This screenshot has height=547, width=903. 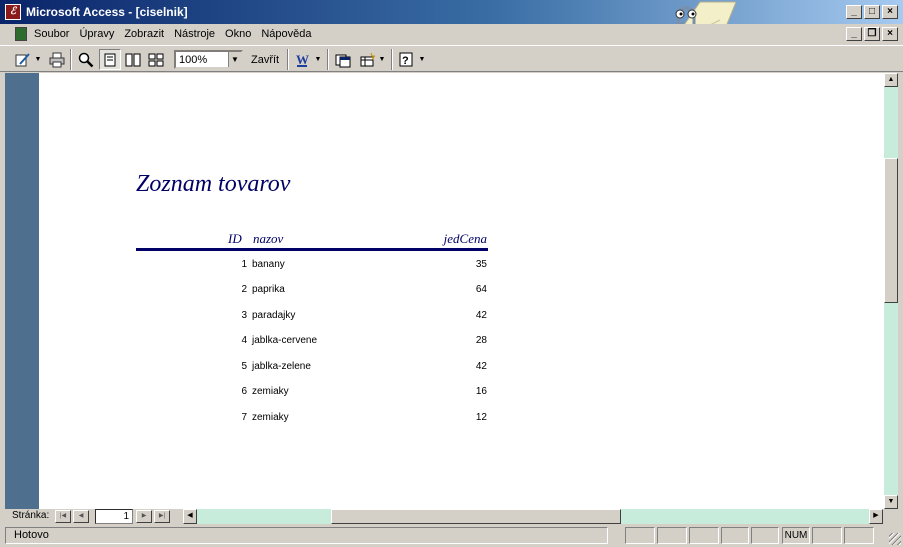 I want to click on doc-close-button: ×, so click(x=890, y=34).